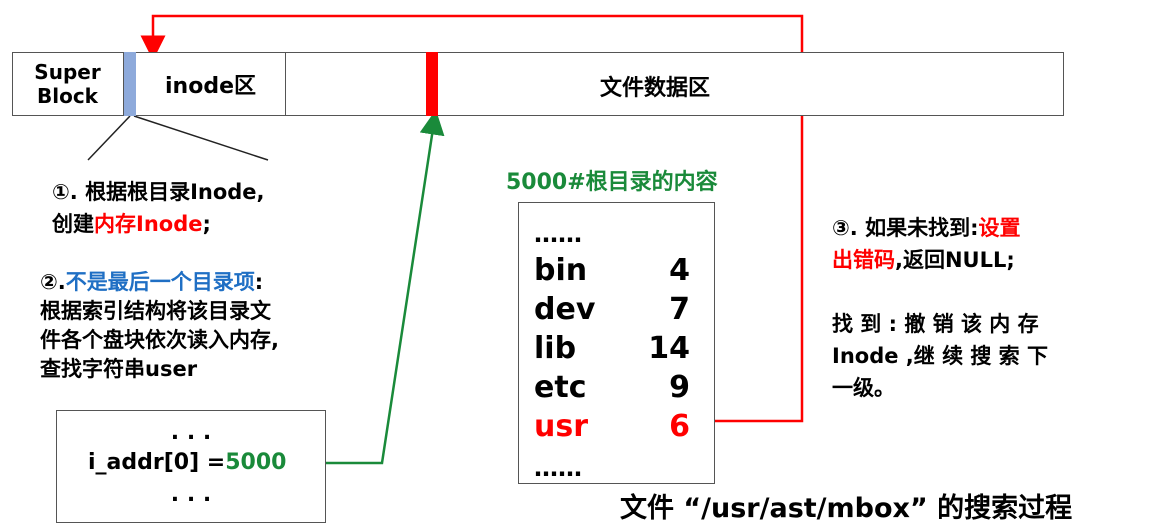 This screenshot has width=1158, height=528. I want to click on dir-entry-inode-number: 7, so click(679, 309).